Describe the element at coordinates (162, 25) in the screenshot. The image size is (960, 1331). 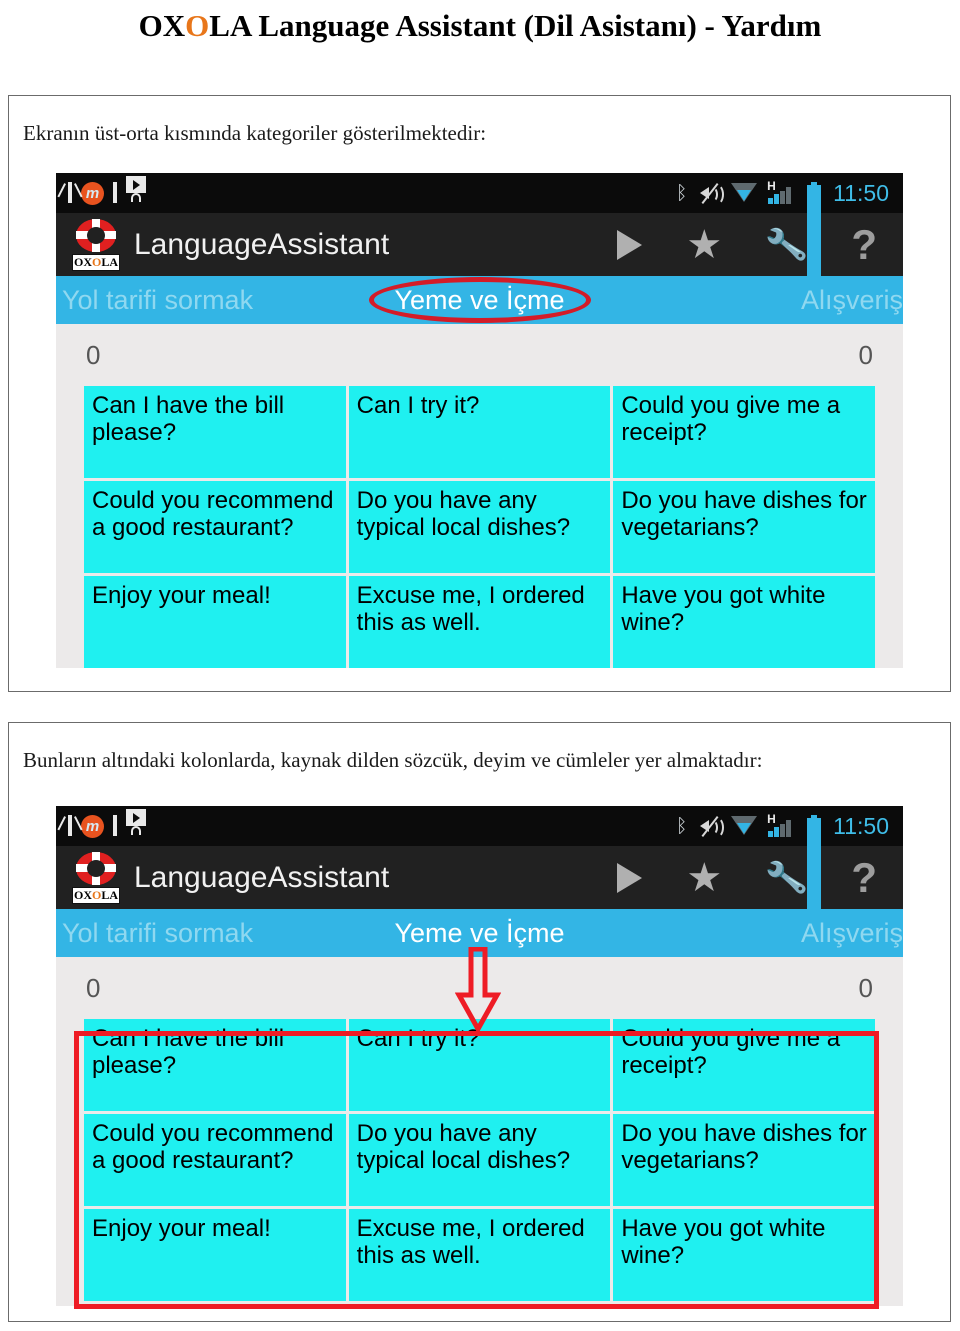
I see `page-title-before: OX` at that location.